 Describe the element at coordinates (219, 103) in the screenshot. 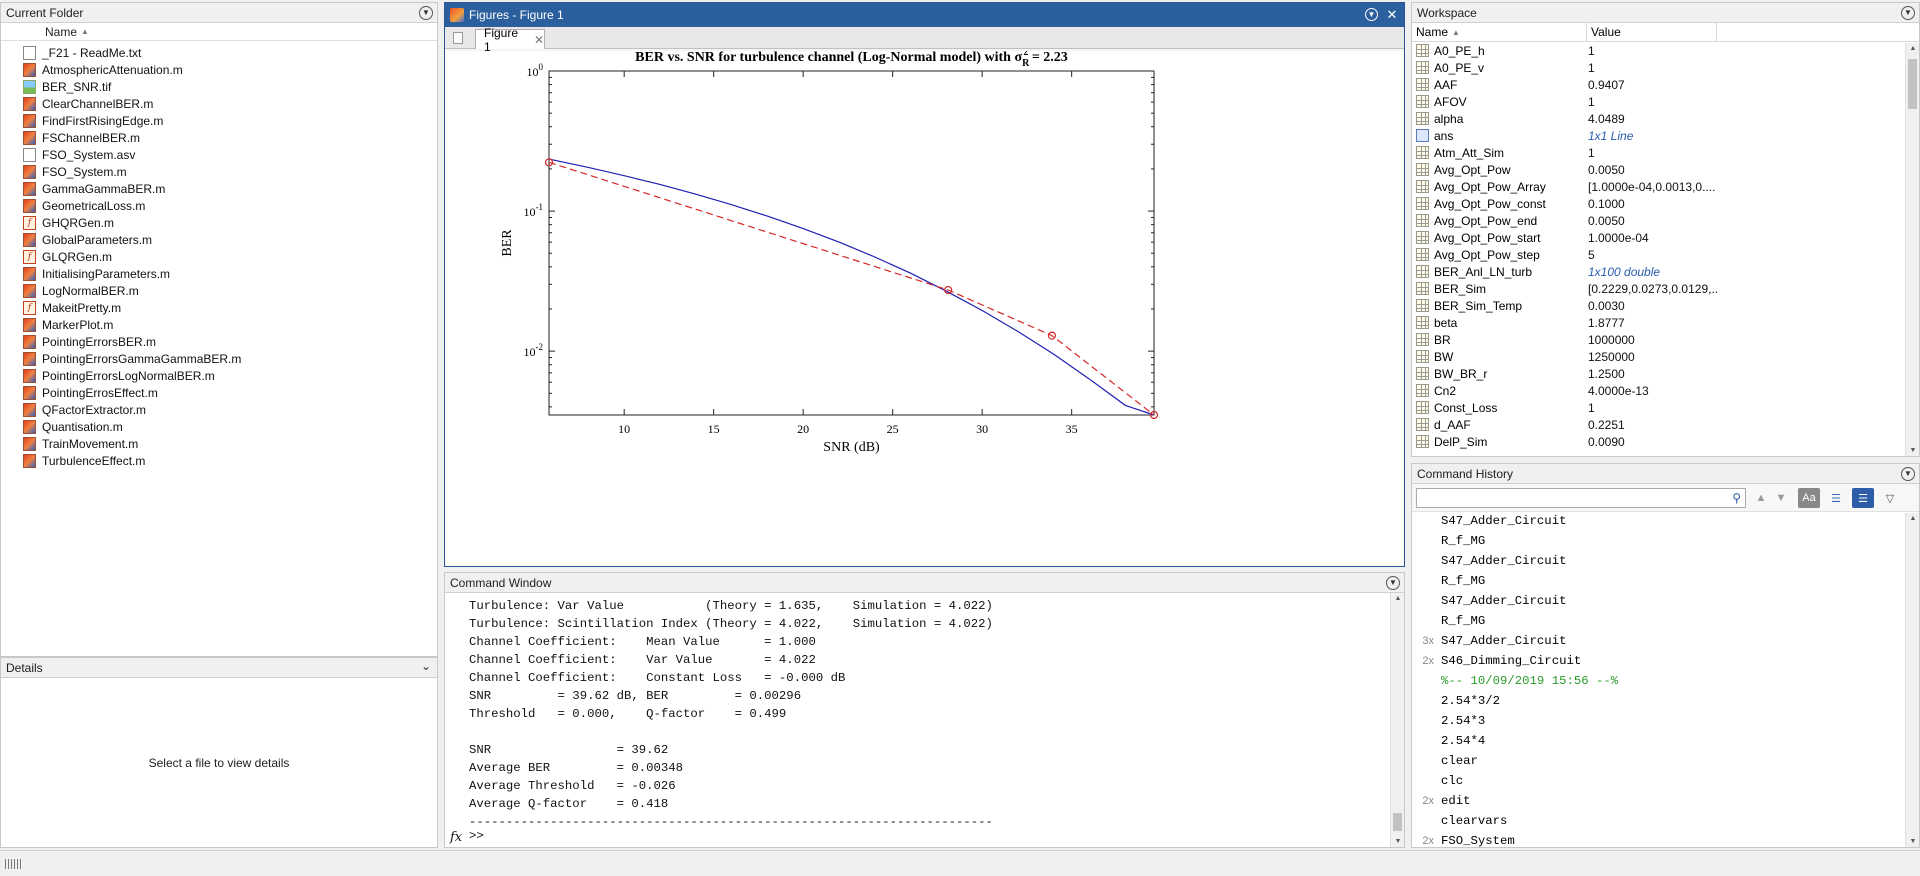

I see `file-item: ClearChannelBER.m` at that location.